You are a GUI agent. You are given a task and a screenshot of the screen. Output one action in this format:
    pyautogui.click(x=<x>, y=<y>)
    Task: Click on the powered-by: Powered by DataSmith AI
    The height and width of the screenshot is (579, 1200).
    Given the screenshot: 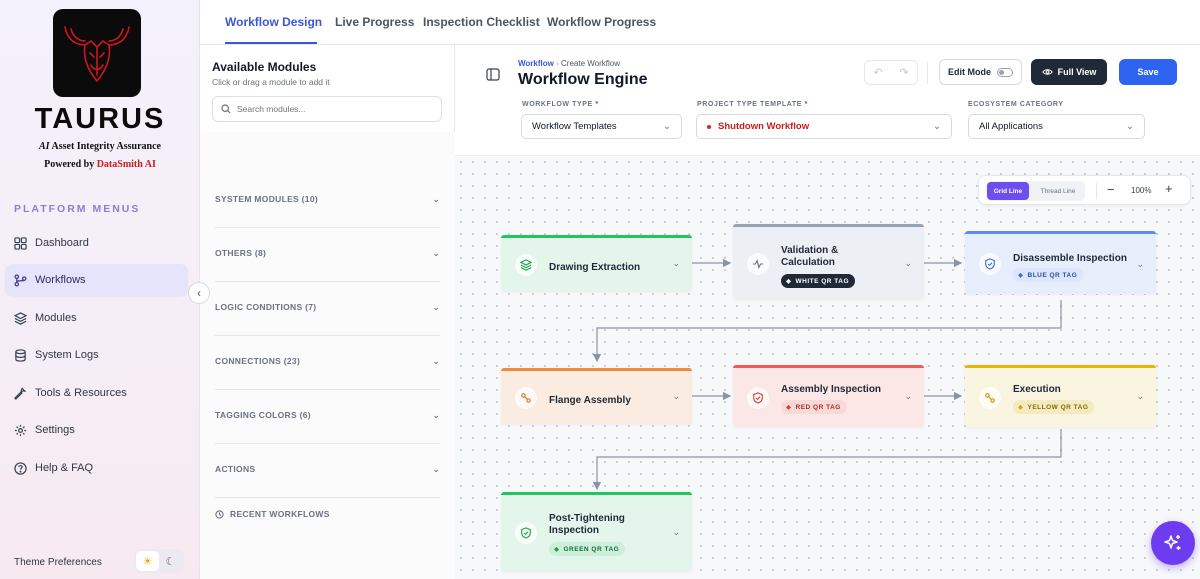 What is the action you would take?
    pyautogui.click(x=100, y=164)
    